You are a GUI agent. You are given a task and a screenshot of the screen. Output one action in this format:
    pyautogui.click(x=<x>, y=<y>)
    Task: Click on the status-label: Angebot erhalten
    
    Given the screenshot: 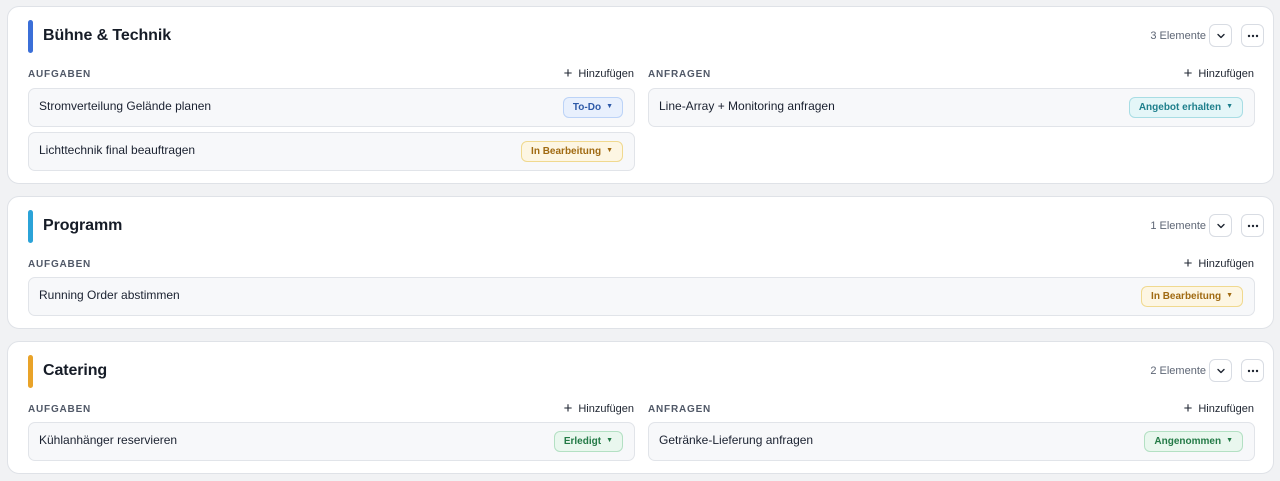 What is the action you would take?
    pyautogui.click(x=1180, y=107)
    